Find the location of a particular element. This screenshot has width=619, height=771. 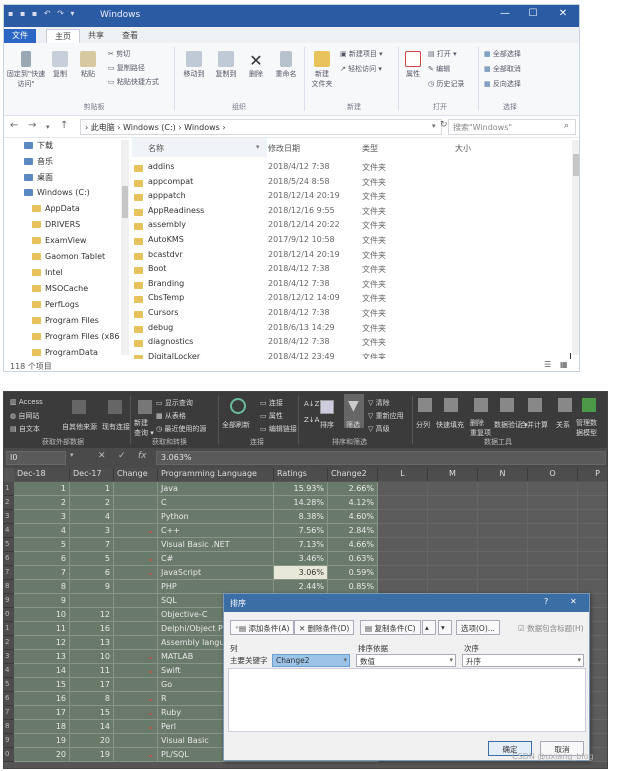

cell-dec18: 1 is located at coordinates (42, 489).